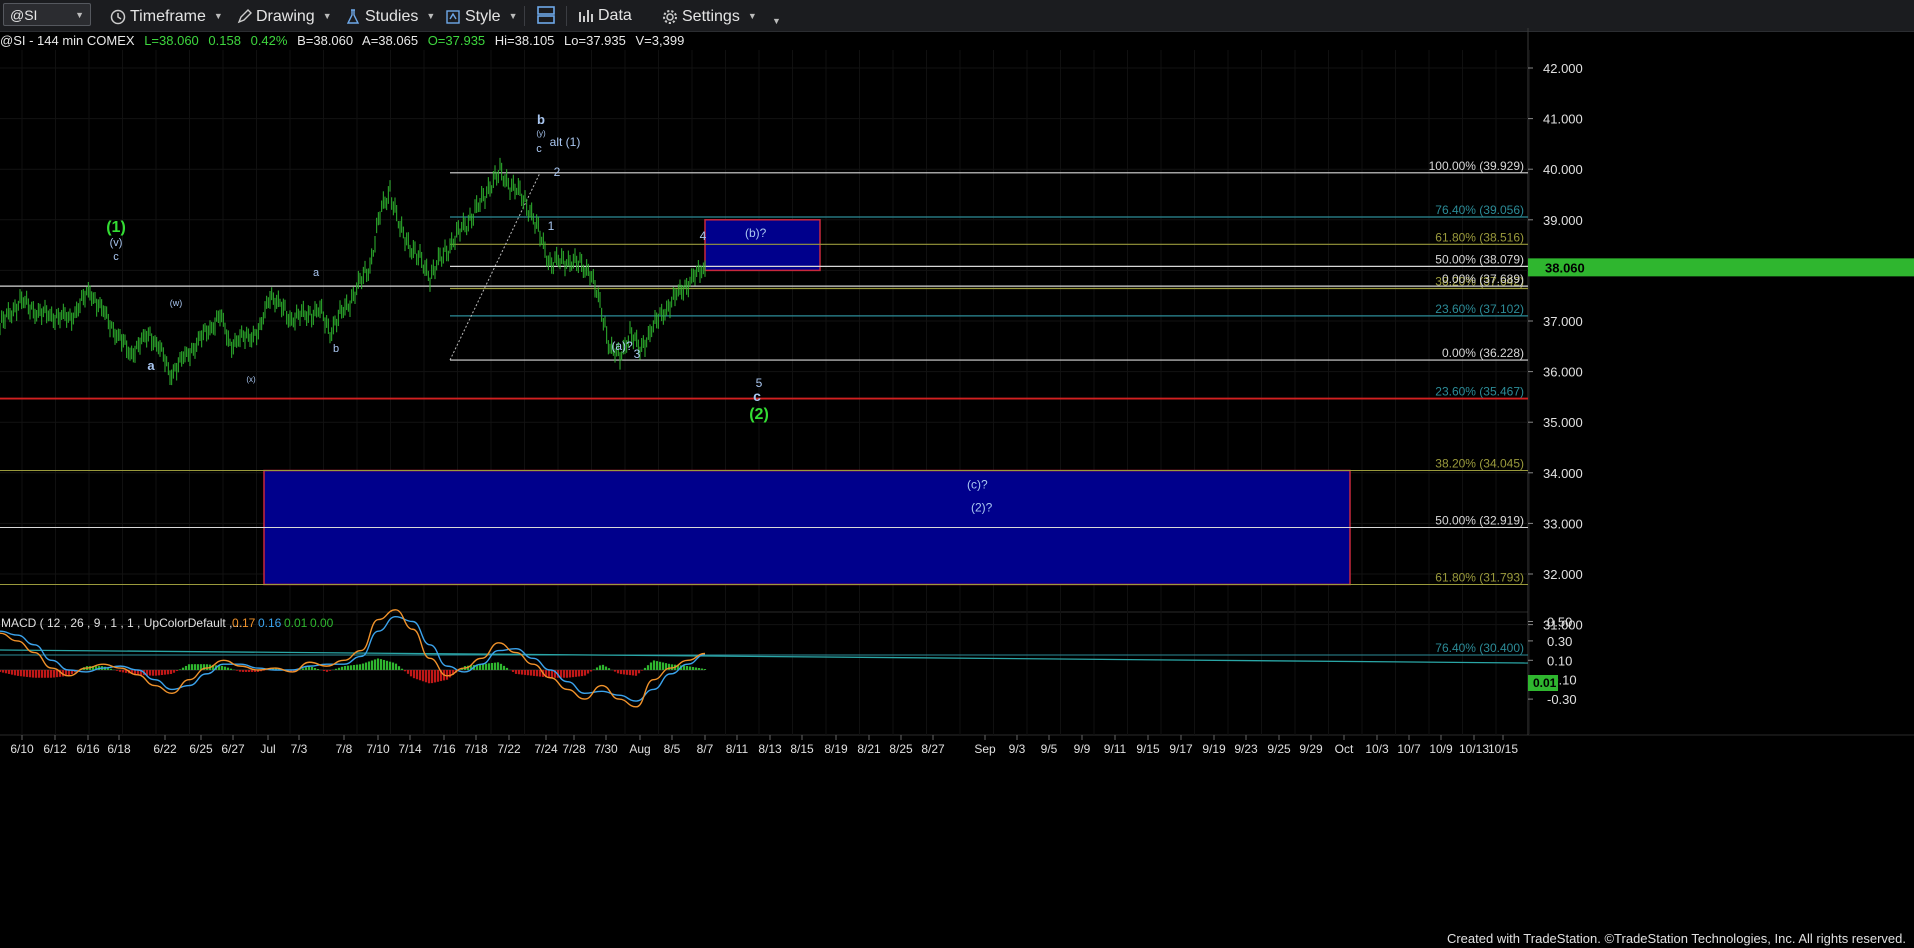  I want to click on date-tick-label: 10/3, so click(1377, 749).